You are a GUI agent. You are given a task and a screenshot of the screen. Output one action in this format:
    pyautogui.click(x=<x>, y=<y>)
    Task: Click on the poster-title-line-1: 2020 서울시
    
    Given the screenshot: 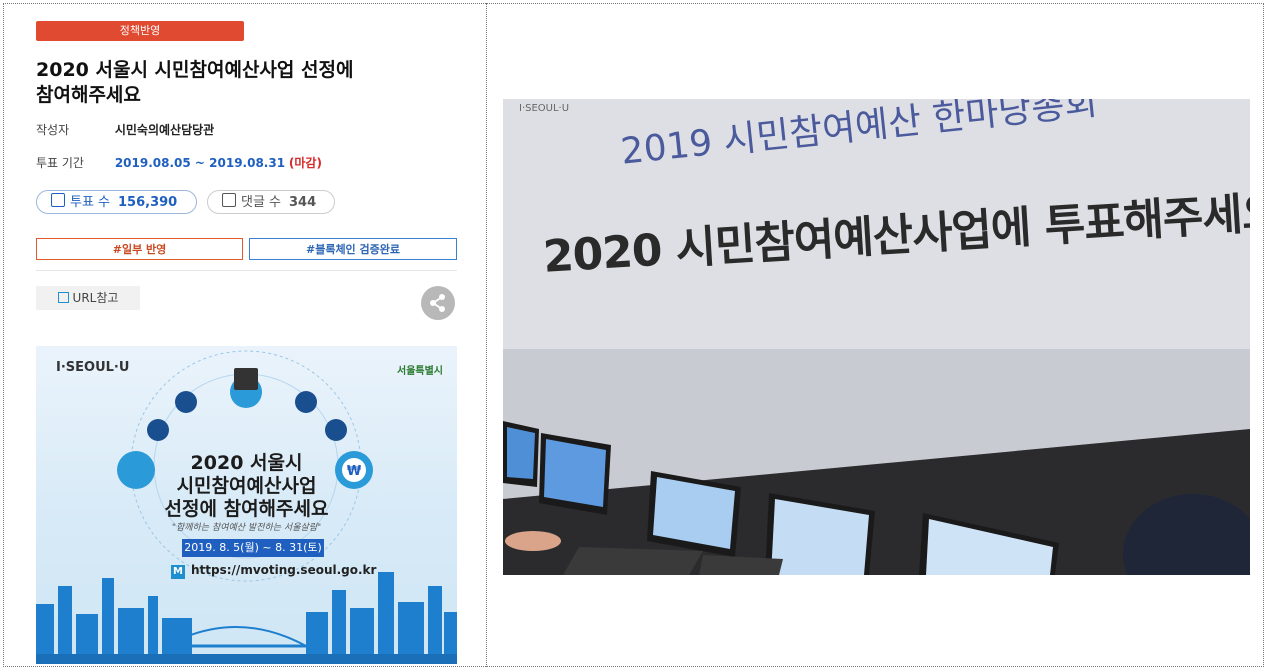 What is the action you would take?
    pyautogui.click(x=246, y=463)
    